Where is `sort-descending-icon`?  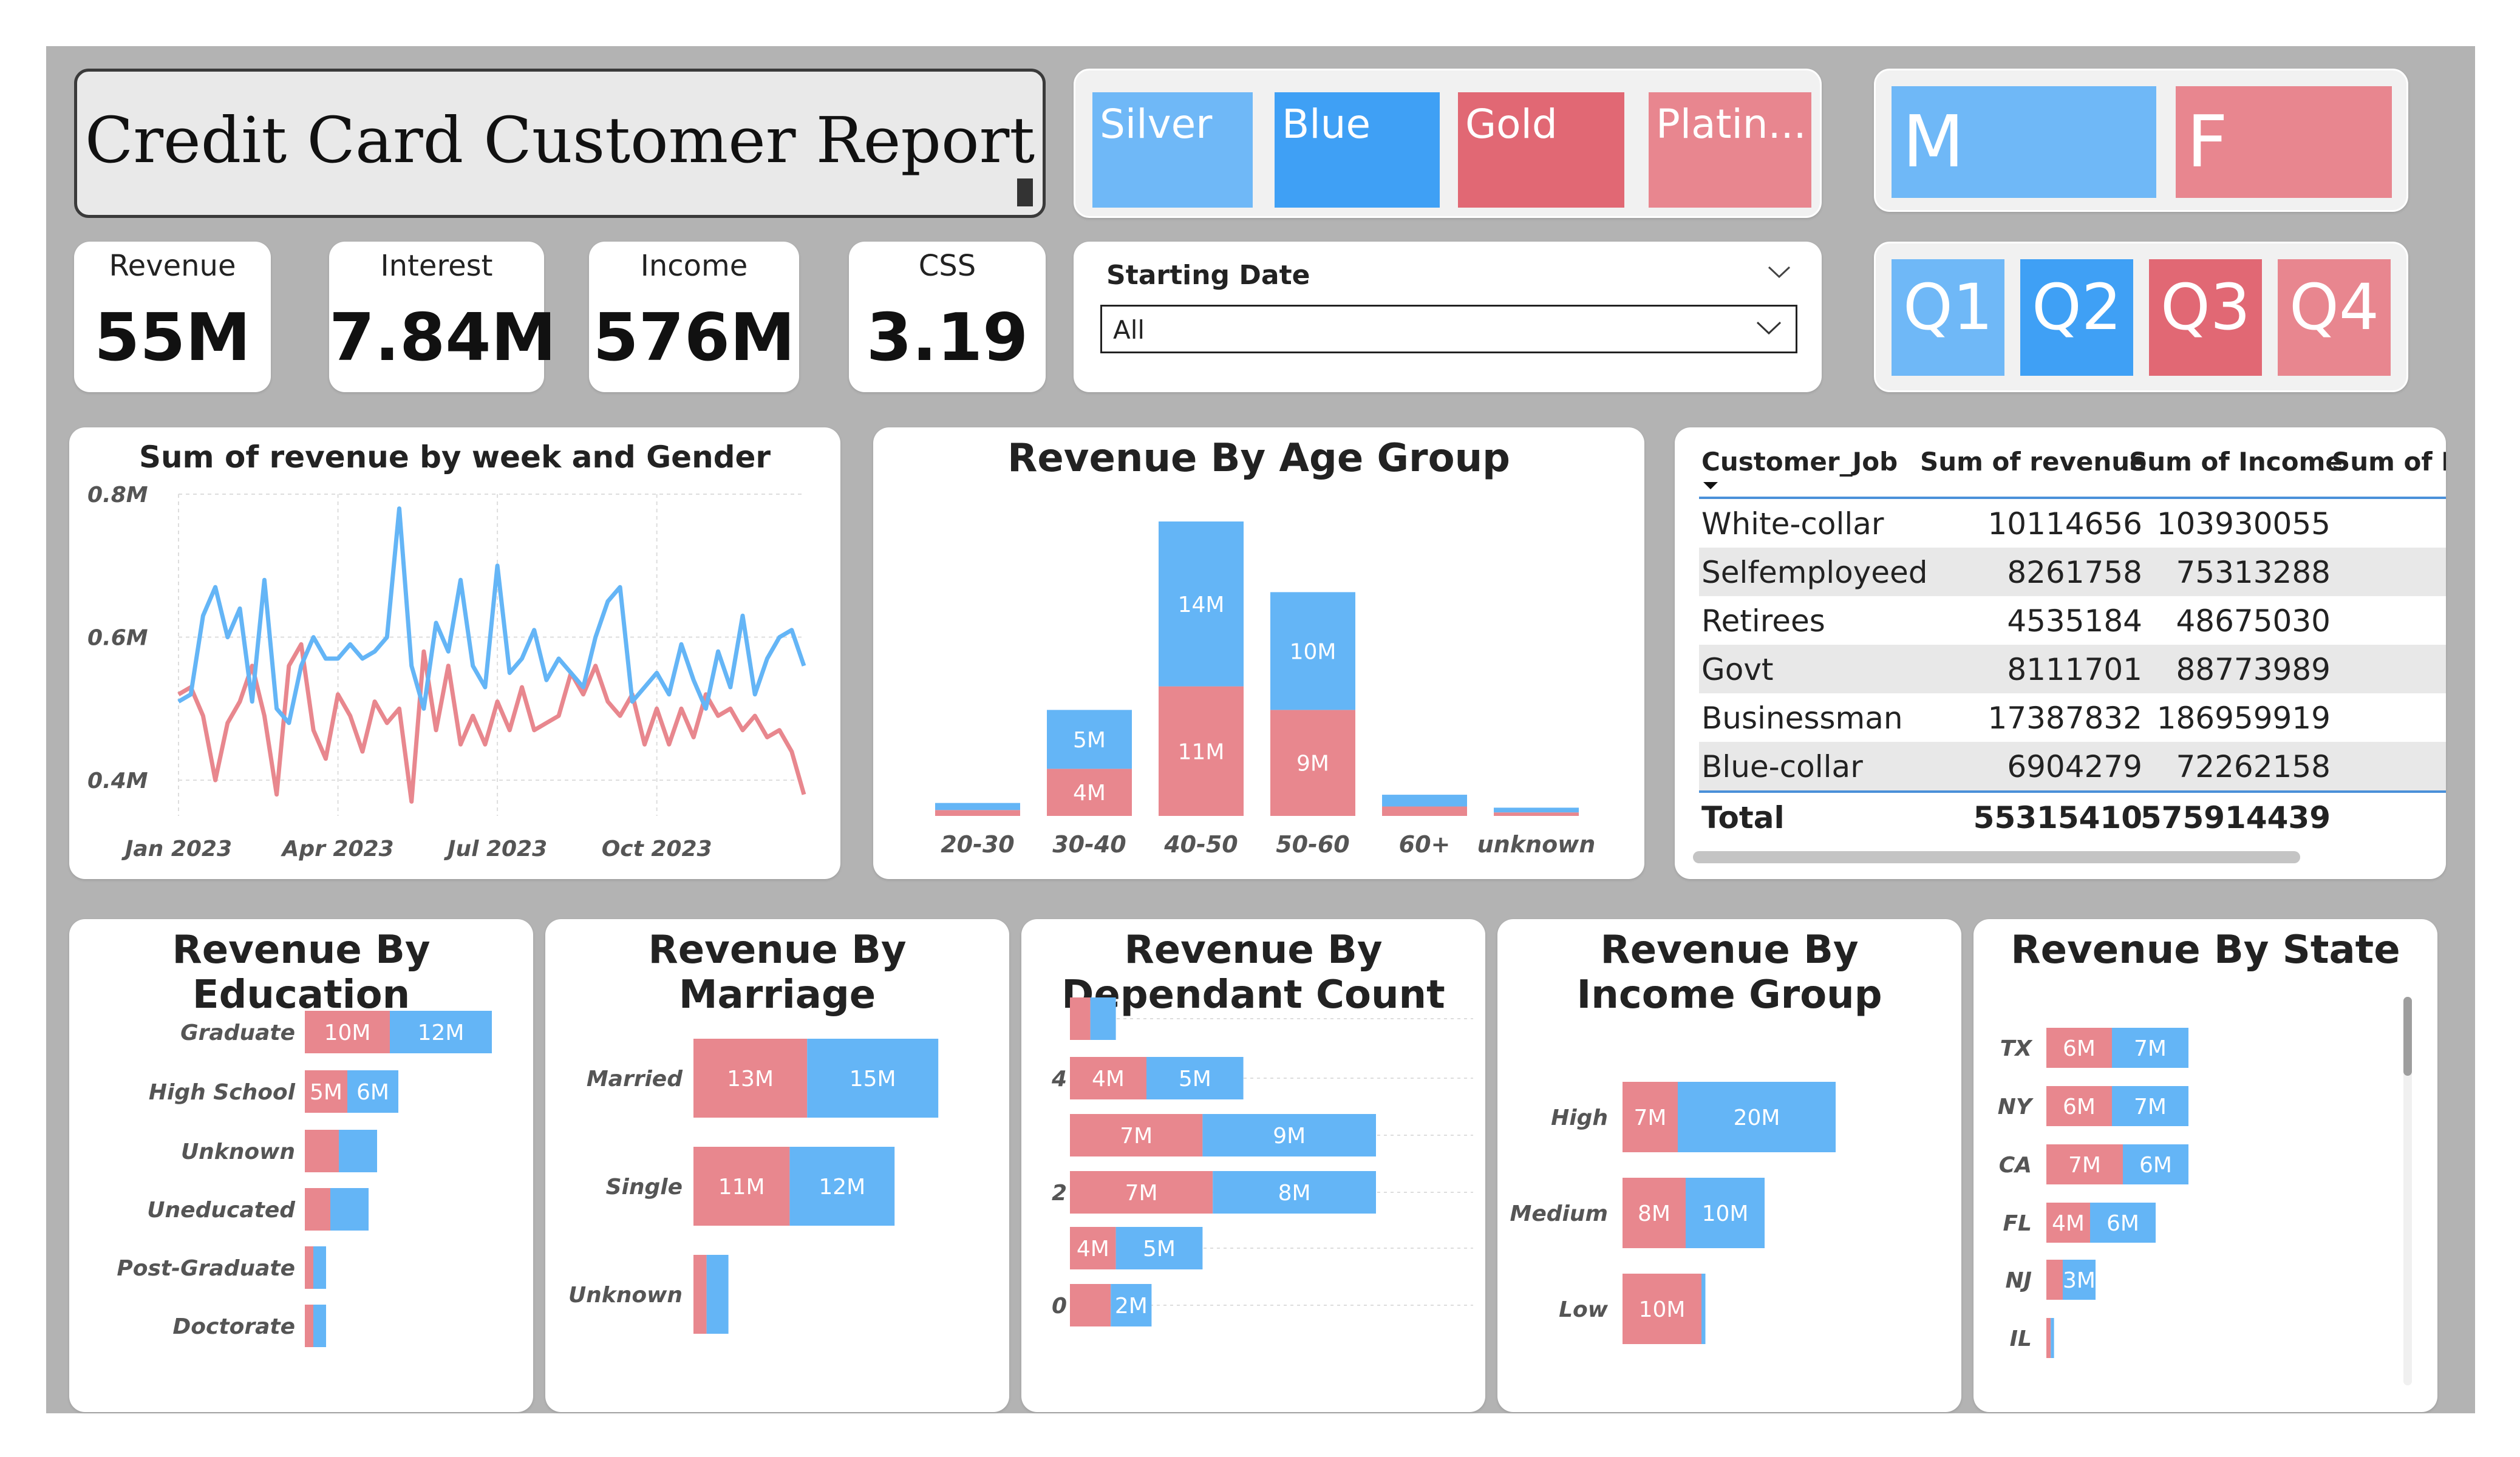
sort-descending-icon is located at coordinates (1710, 486).